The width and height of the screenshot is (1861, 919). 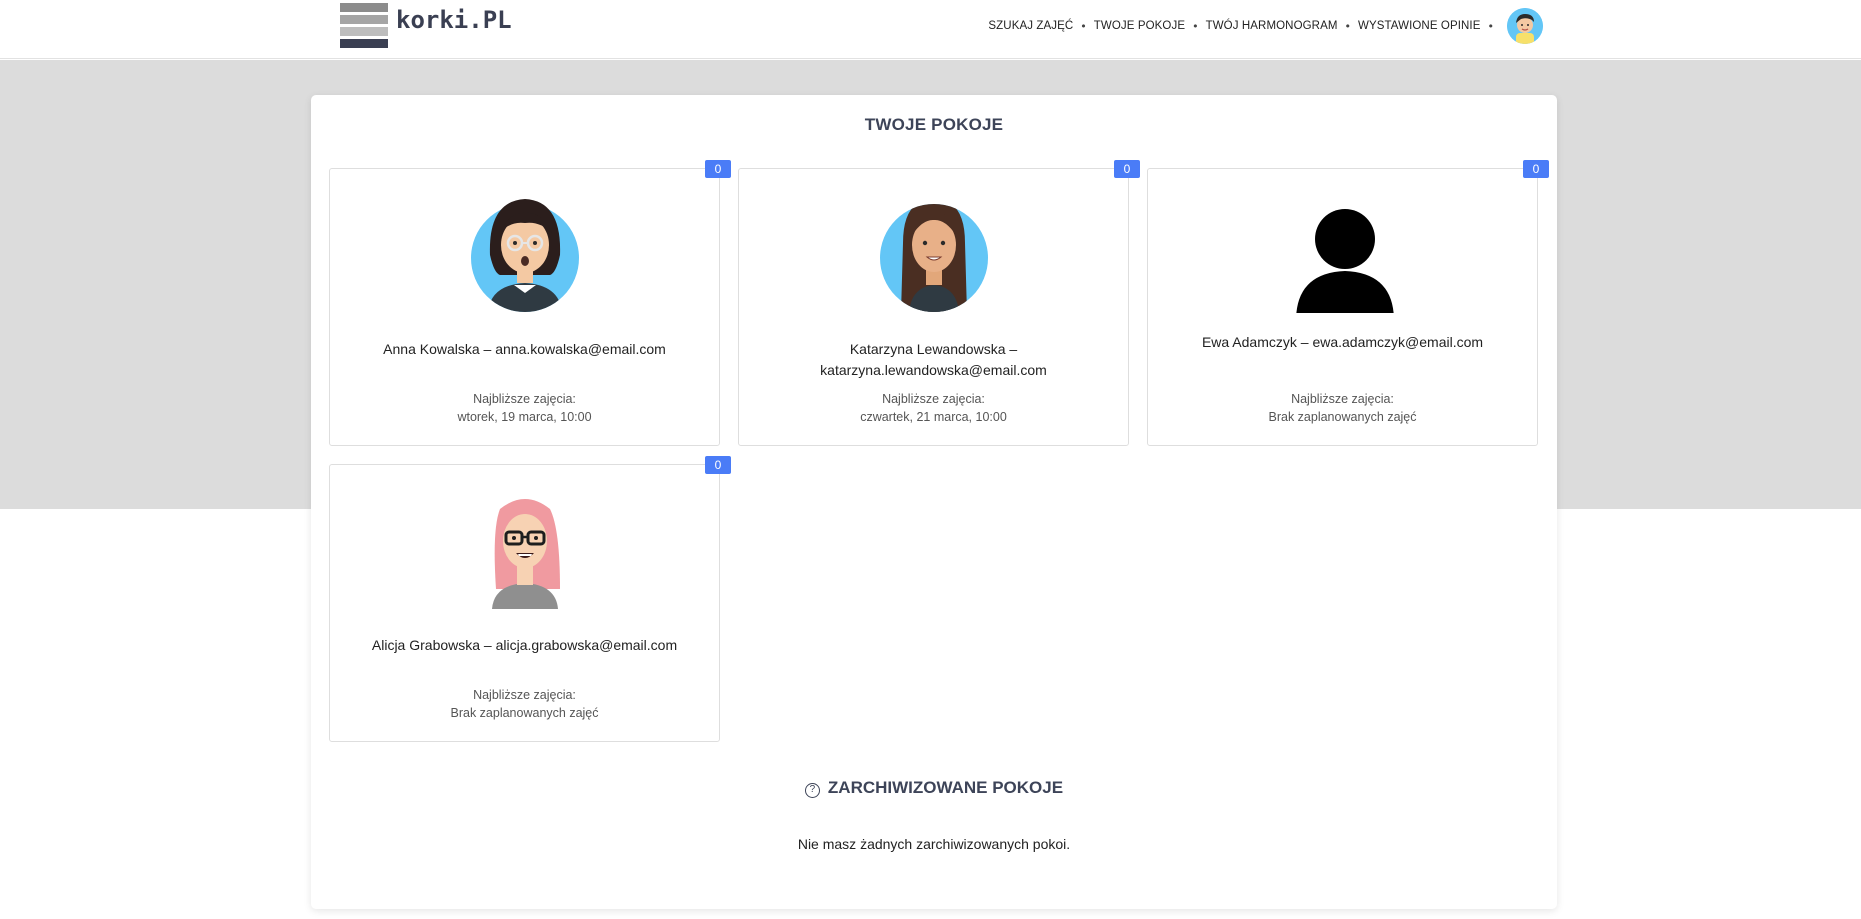 I want to click on woman-glasses-avatar-icon, so click(x=525, y=253).